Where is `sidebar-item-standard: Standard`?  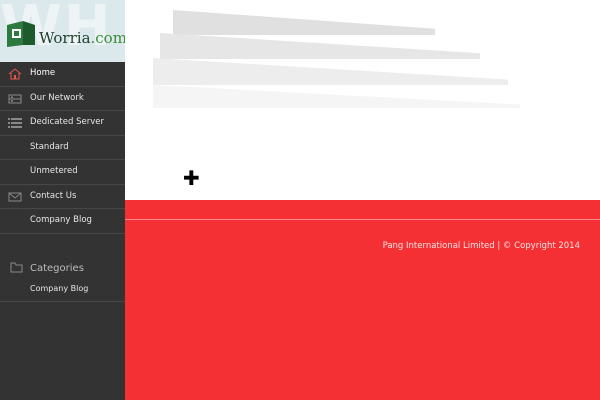 sidebar-item-standard: Standard is located at coordinates (62, 148).